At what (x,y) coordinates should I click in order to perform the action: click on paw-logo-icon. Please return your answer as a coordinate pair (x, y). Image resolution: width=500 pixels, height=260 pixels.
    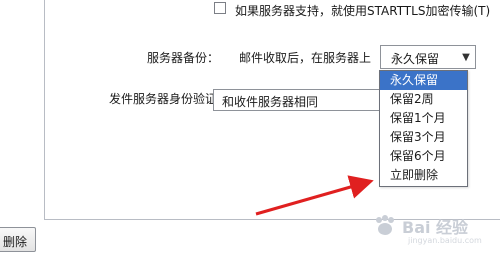
    Looking at the image, I should click on (385, 225).